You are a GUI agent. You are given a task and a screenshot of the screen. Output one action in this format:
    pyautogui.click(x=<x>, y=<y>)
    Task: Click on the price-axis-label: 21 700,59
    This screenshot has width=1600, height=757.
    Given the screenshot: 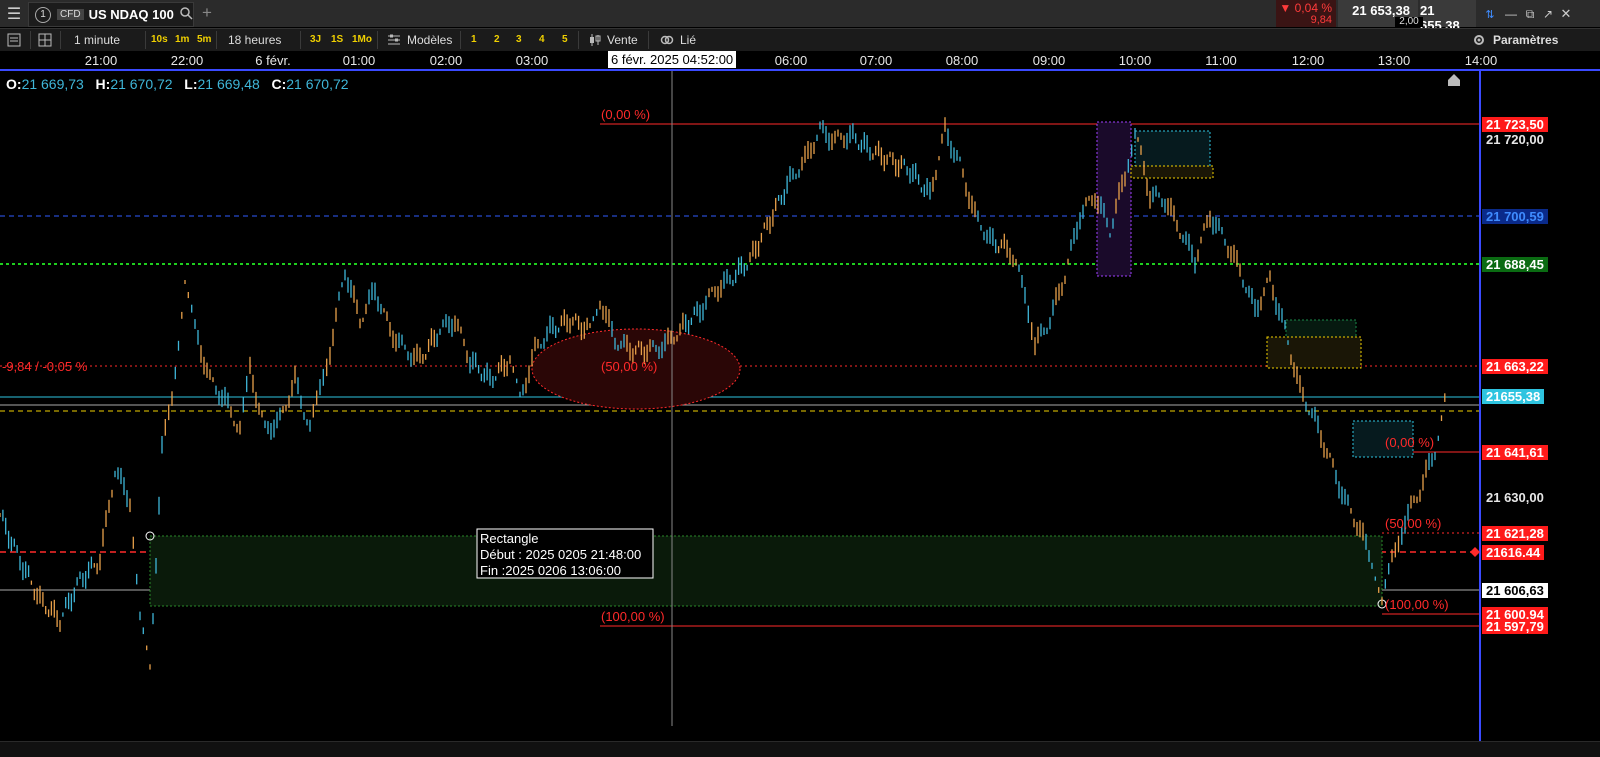 What is the action you would take?
    pyautogui.click(x=1515, y=216)
    